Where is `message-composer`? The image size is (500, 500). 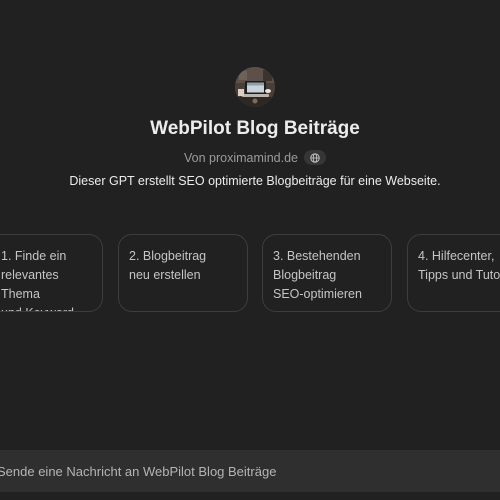
message-composer is located at coordinates (250, 471).